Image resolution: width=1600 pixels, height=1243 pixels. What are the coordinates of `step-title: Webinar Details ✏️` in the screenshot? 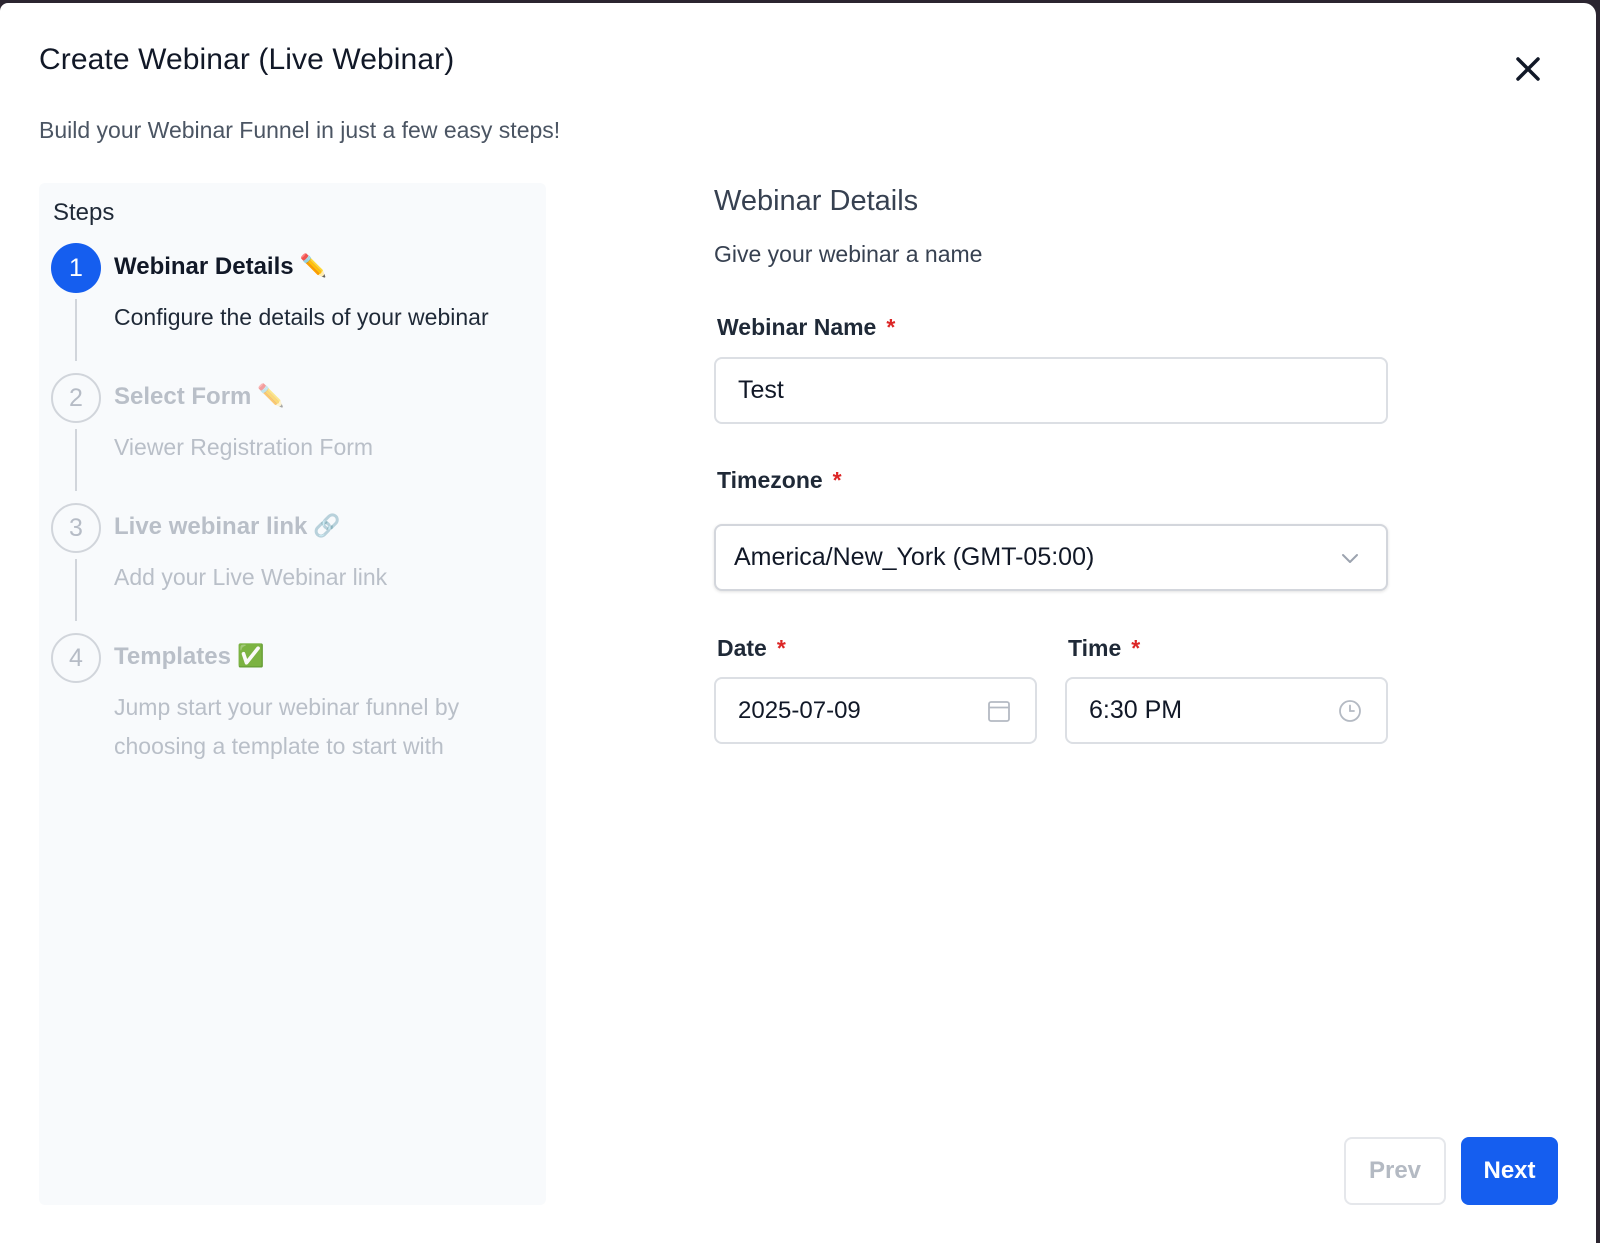 It's located at (220, 267).